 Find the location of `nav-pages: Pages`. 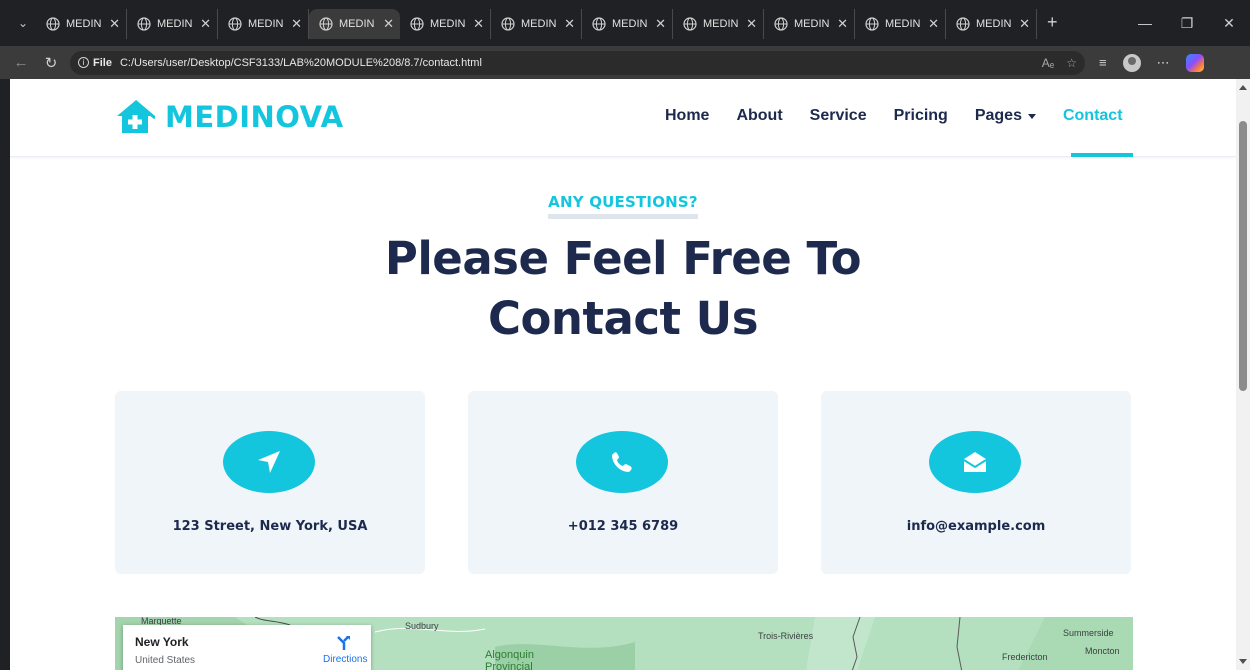

nav-pages: Pages is located at coordinates (1005, 116).